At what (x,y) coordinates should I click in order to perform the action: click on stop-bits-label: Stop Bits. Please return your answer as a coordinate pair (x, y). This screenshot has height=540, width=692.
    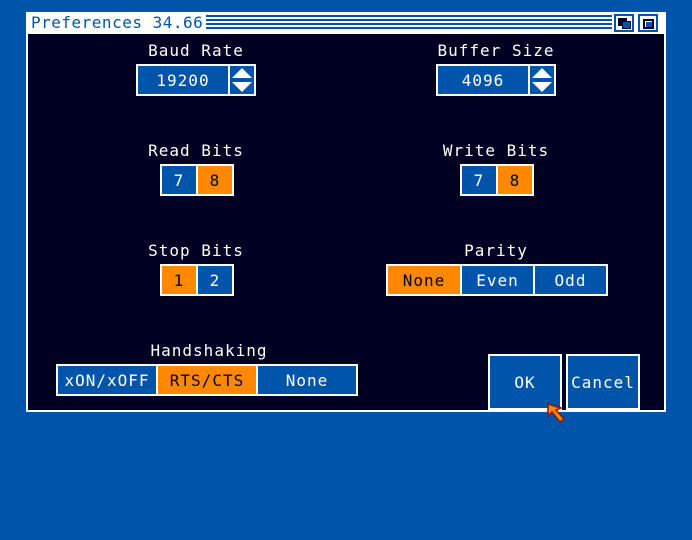
    Looking at the image, I should click on (196, 250).